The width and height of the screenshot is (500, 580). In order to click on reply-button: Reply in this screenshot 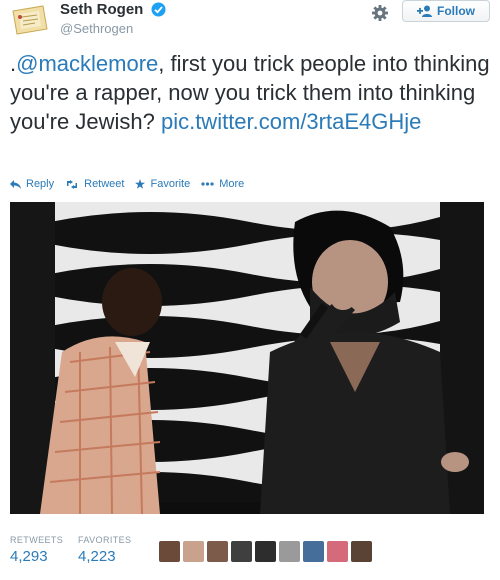, I will do `click(32, 184)`.